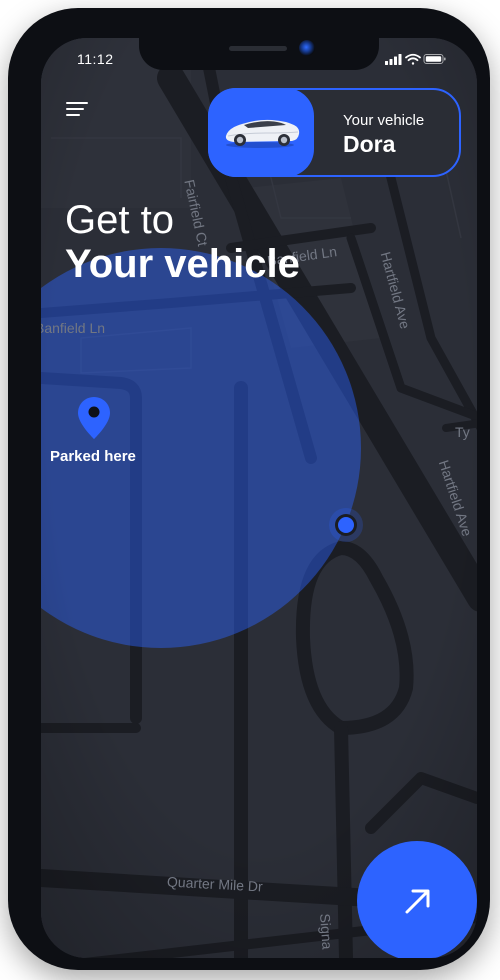 This screenshot has width=500, height=980. What do you see at coordinates (326, 931) in the screenshot?
I see `street-label: Signa` at bounding box center [326, 931].